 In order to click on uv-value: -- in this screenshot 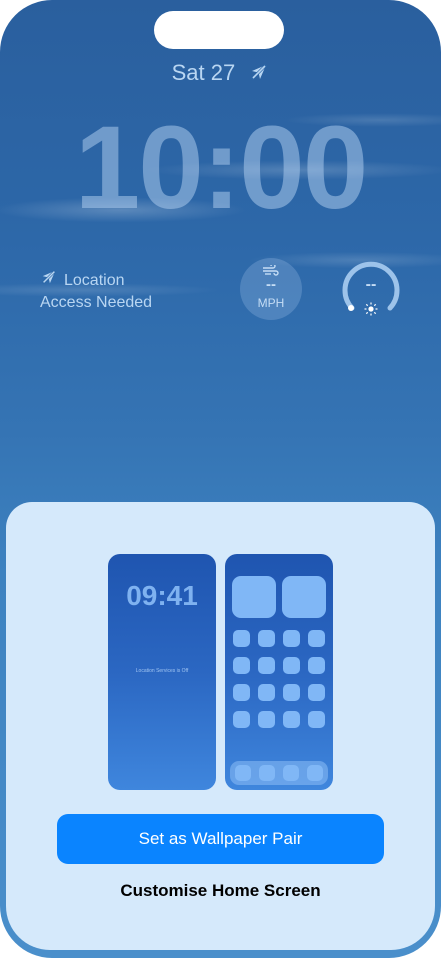, I will do `click(371, 284)`.